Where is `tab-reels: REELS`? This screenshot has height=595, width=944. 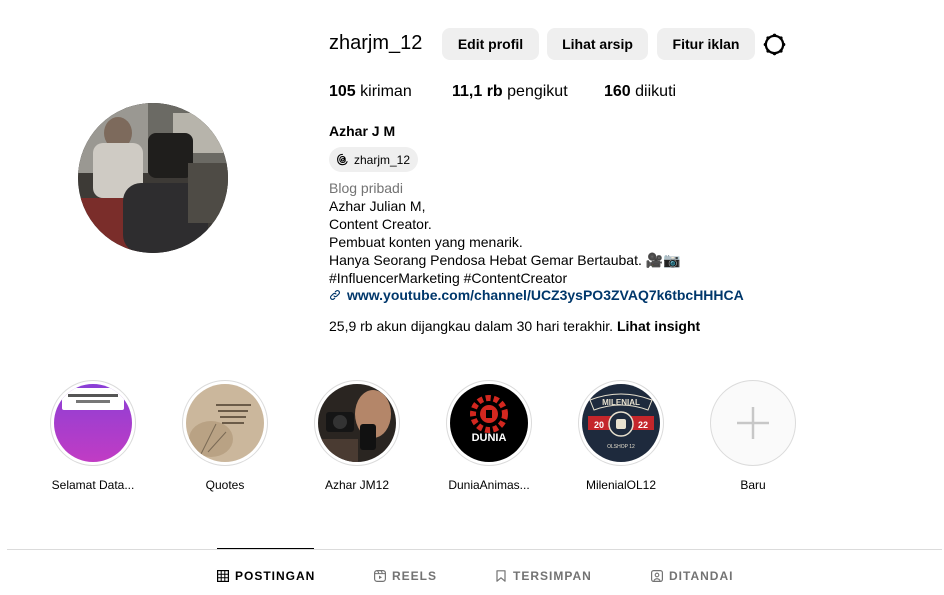
tab-reels: REELS is located at coordinates (405, 576).